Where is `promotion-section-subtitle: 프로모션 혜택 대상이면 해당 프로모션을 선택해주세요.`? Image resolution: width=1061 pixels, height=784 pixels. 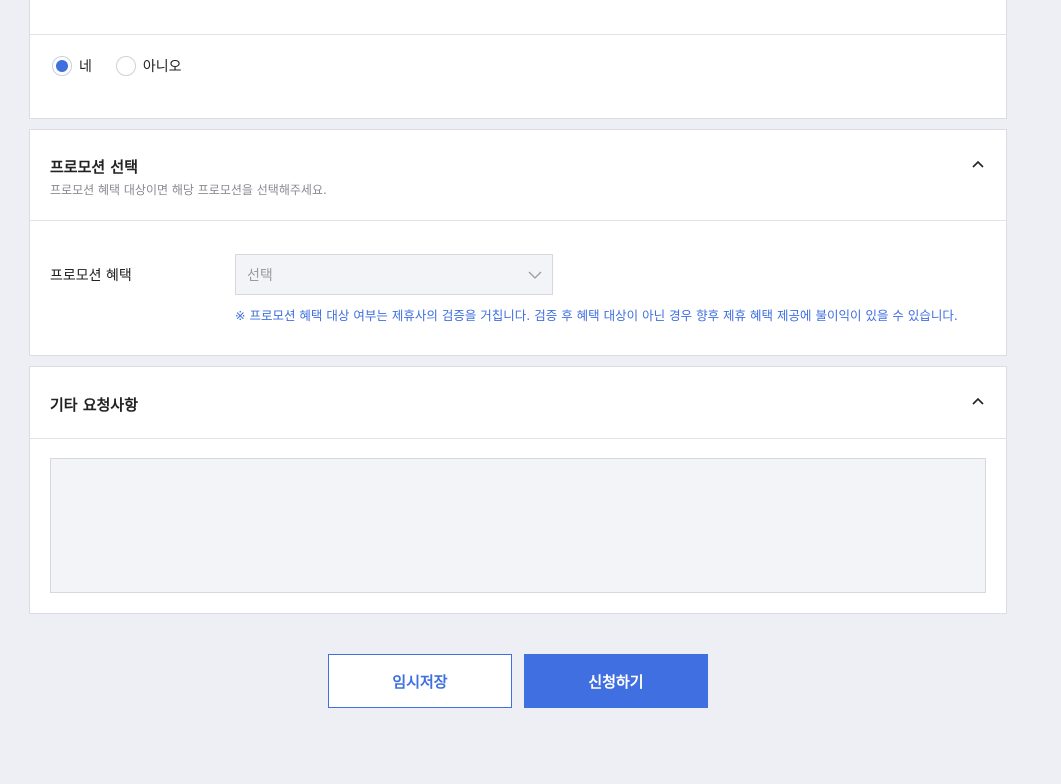 promotion-section-subtitle: 프로모션 혜택 대상이면 해당 프로모션을 선택해주세요. is located at coordinates (188, 190).